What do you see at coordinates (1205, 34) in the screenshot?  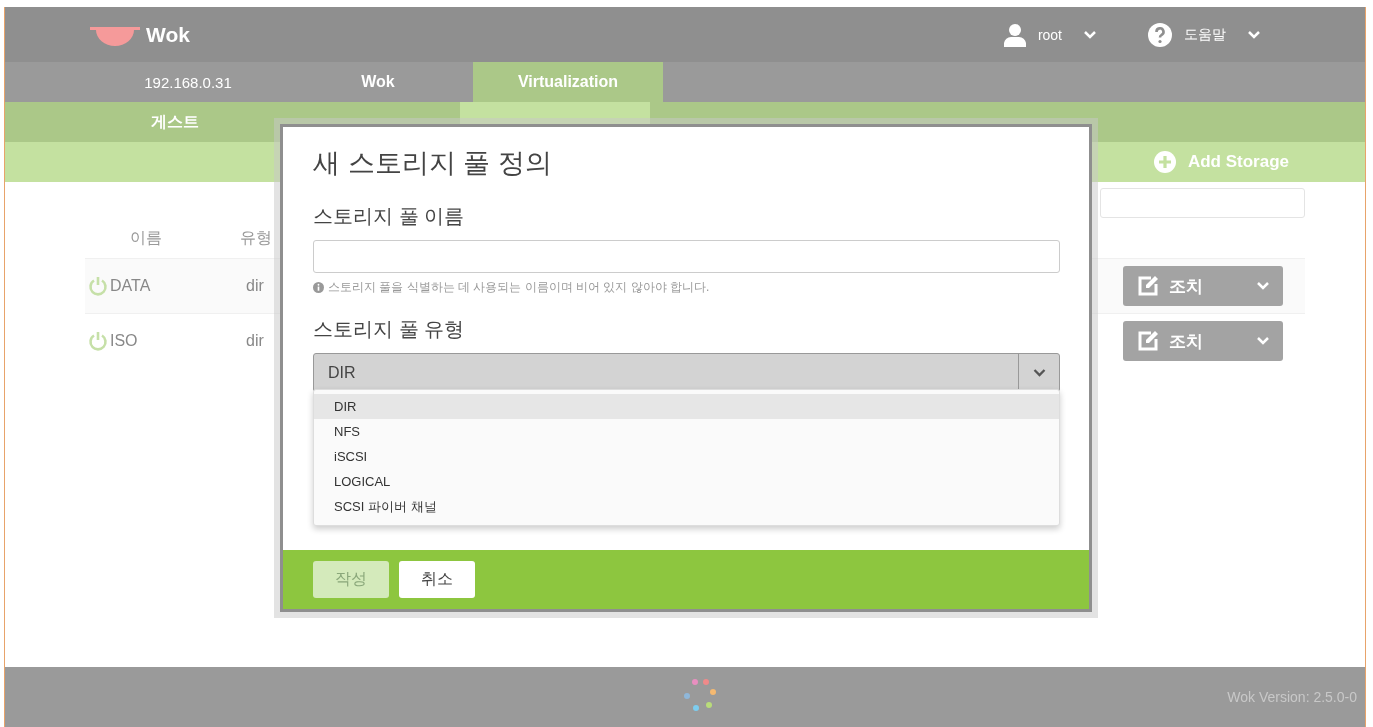 I see `help-menu: 도움말` at bounding box center [1205, 34].